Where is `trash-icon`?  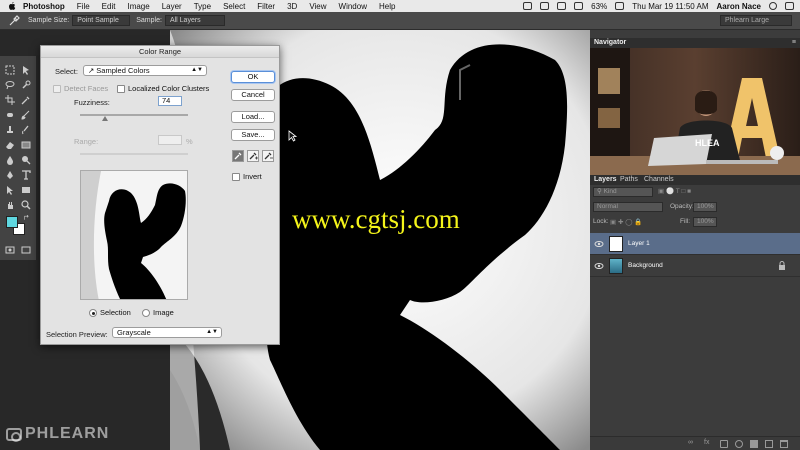 trash-icon is located at coordinates (784, 444).